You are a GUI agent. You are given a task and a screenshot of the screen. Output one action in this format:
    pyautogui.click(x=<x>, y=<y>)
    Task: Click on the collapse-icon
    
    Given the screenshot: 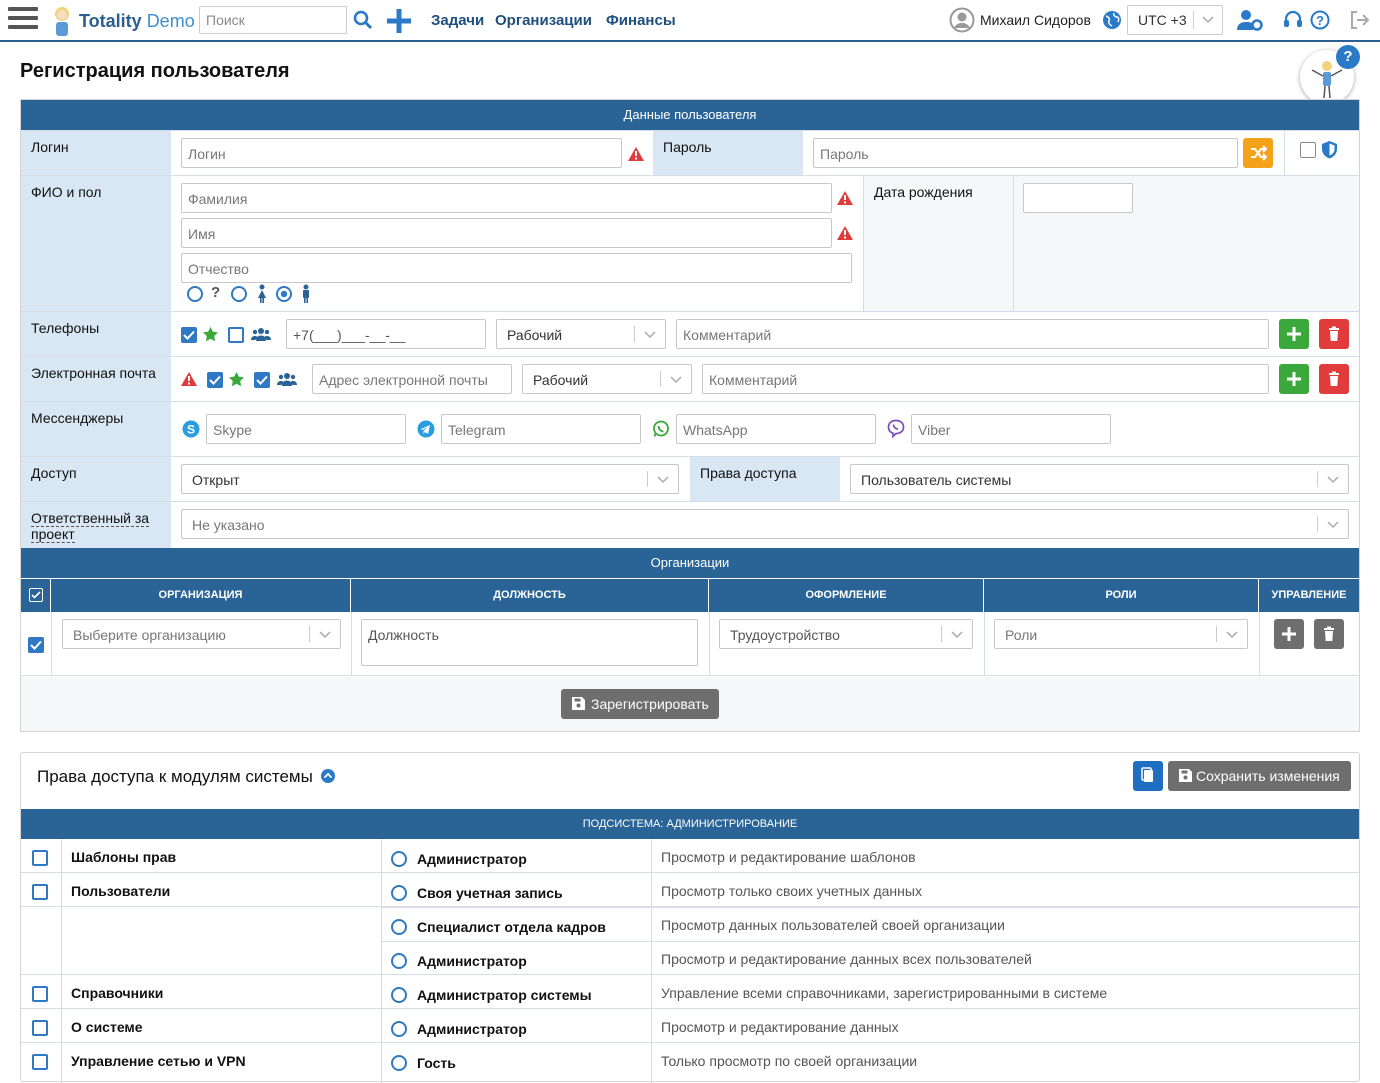 What is the action you would take?
    pyautogui.click(x=327, y=776)
    